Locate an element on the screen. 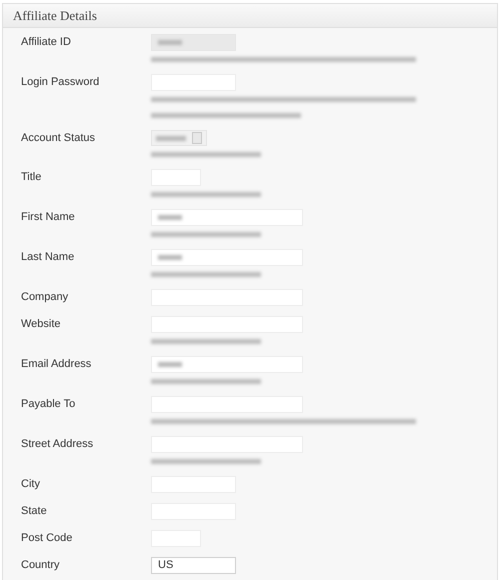 The image size is (500, 580). field-label: Post Code is located at coordinates (47, 538).